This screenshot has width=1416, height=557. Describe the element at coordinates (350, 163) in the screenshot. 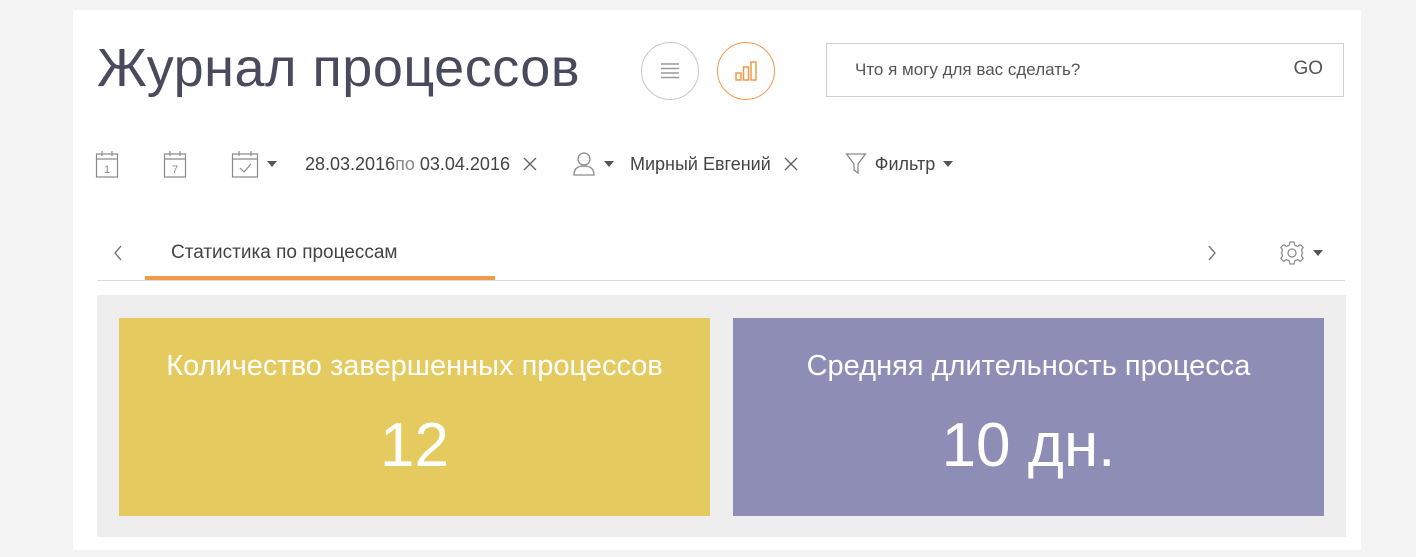

I see `date-from: 28.03.2016` at that location.